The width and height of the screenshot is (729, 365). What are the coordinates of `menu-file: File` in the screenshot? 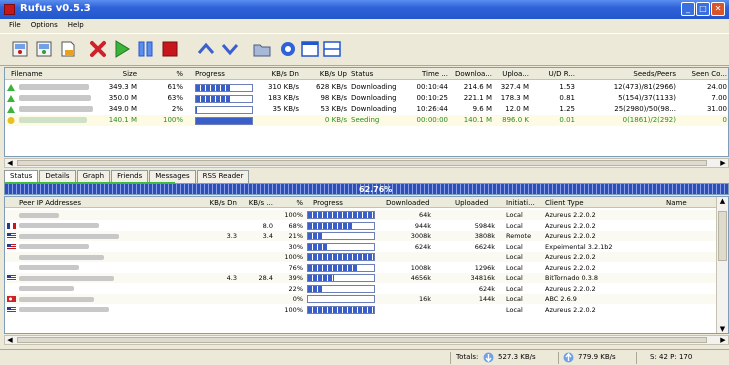 It's located at (15, 26).